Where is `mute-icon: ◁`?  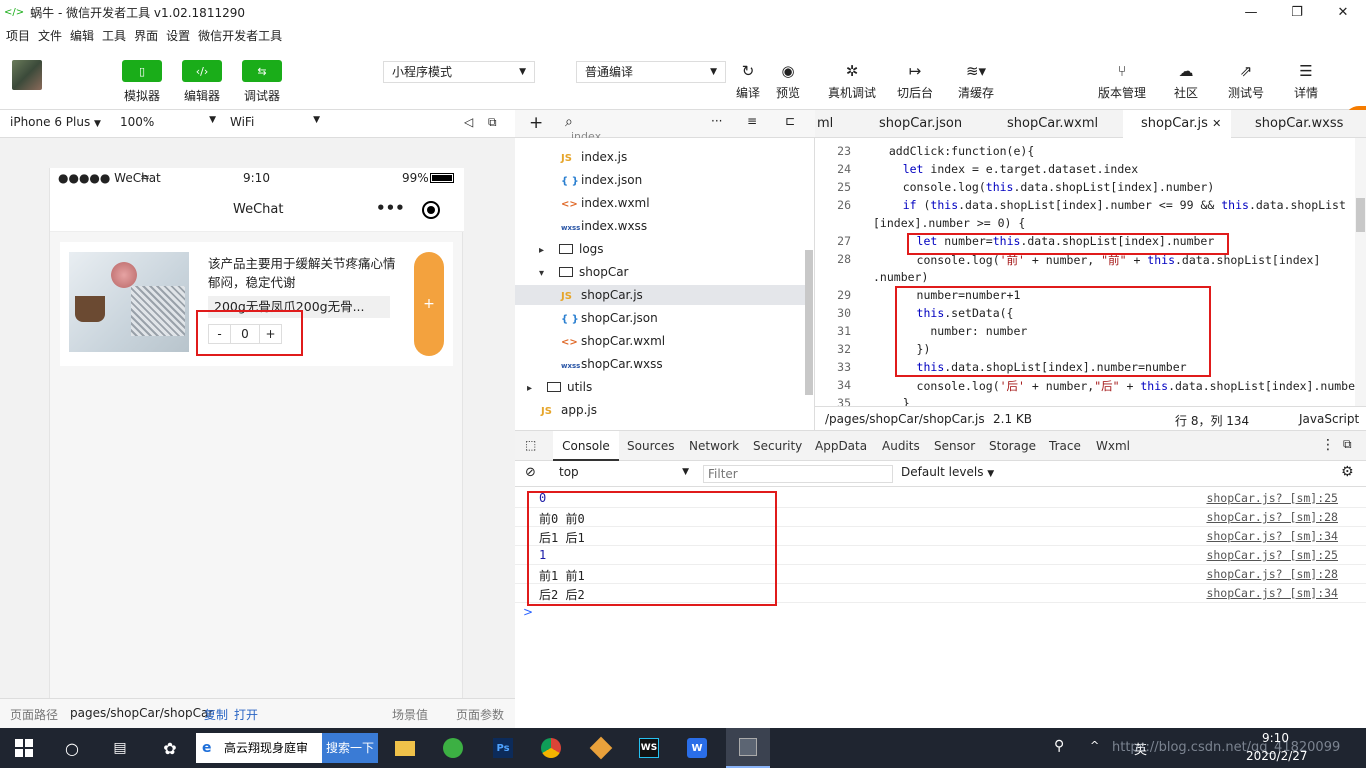 mute-icon: ◁ is located at coordinates (468, 122).